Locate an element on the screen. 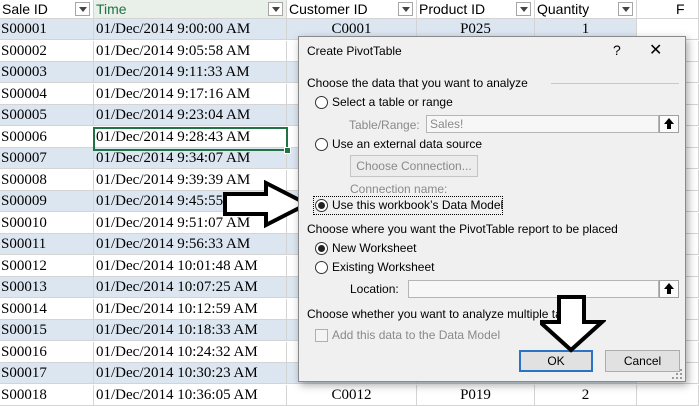  cell-time: 01/Dec/2014 10:24:32 AM is located at coordinates (190, 352).